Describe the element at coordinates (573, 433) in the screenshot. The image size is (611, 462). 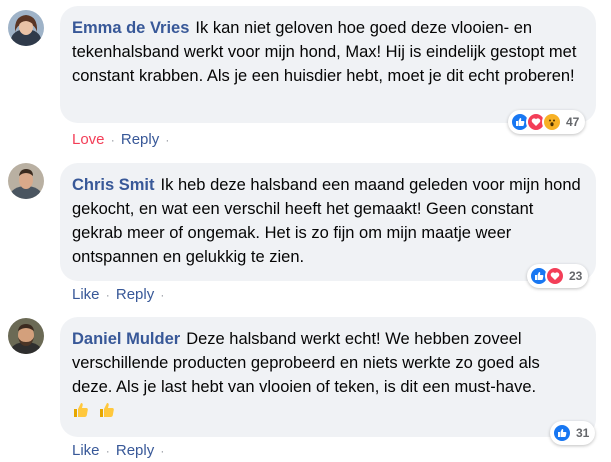
I see `reaction-summary: 31` at that location.